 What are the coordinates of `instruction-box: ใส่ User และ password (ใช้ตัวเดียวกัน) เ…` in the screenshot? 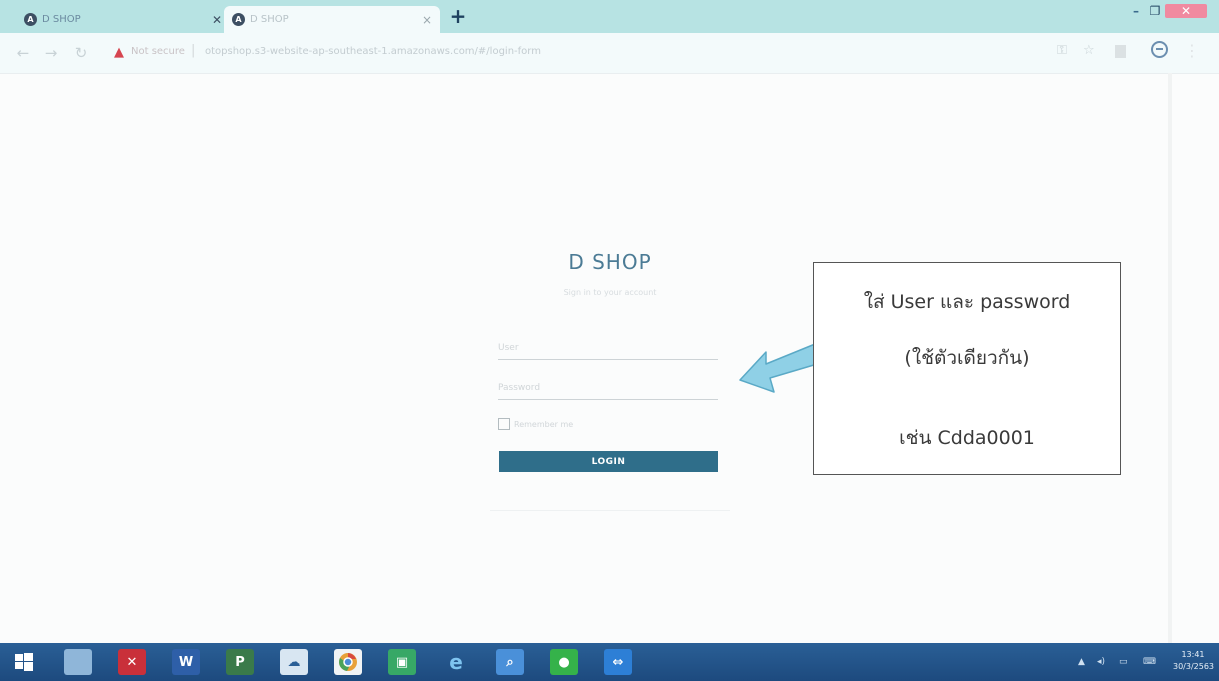 It's located at (967, 368).